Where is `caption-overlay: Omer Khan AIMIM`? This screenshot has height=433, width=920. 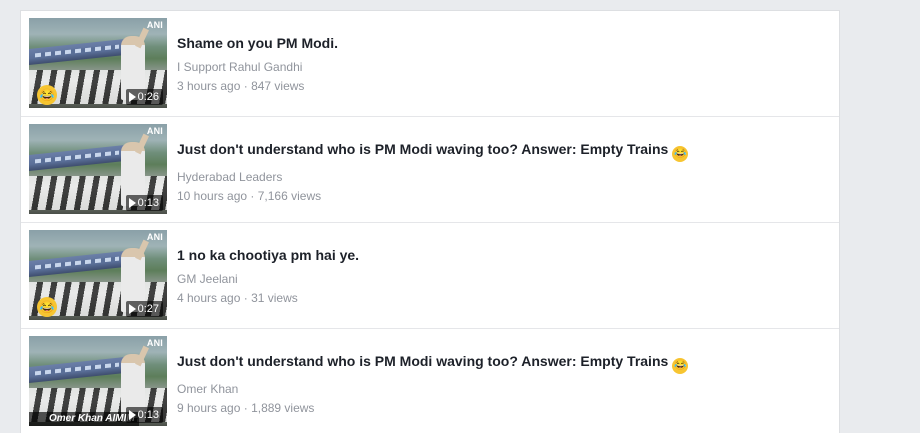 caption-overlay: Omer Khan AIMIM is located at coordinates (84, 419).